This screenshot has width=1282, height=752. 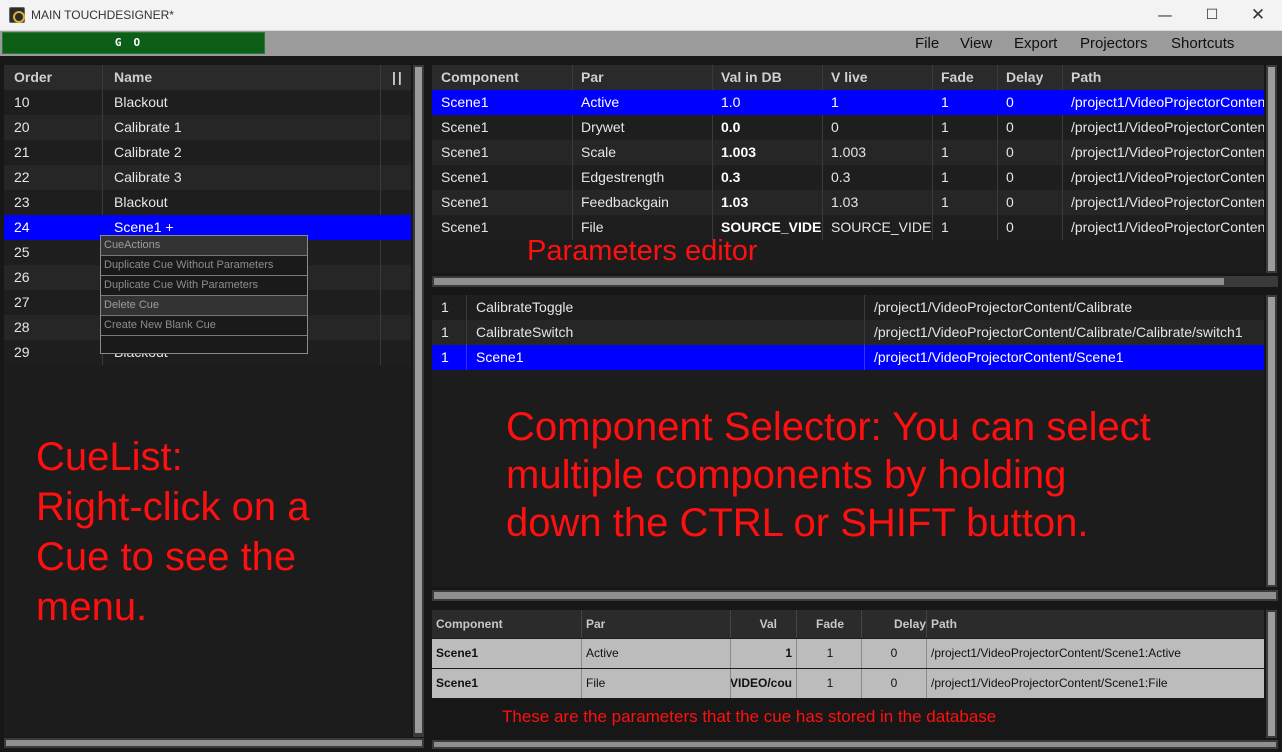 I want to click on cuelist-header: Order Name ||, so click(x=207, y=77).